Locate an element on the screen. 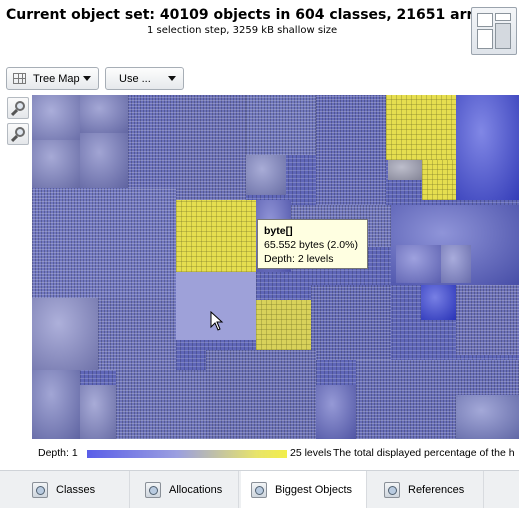  legend-depth-max: 25 levels is located at coordinates (311, 453).